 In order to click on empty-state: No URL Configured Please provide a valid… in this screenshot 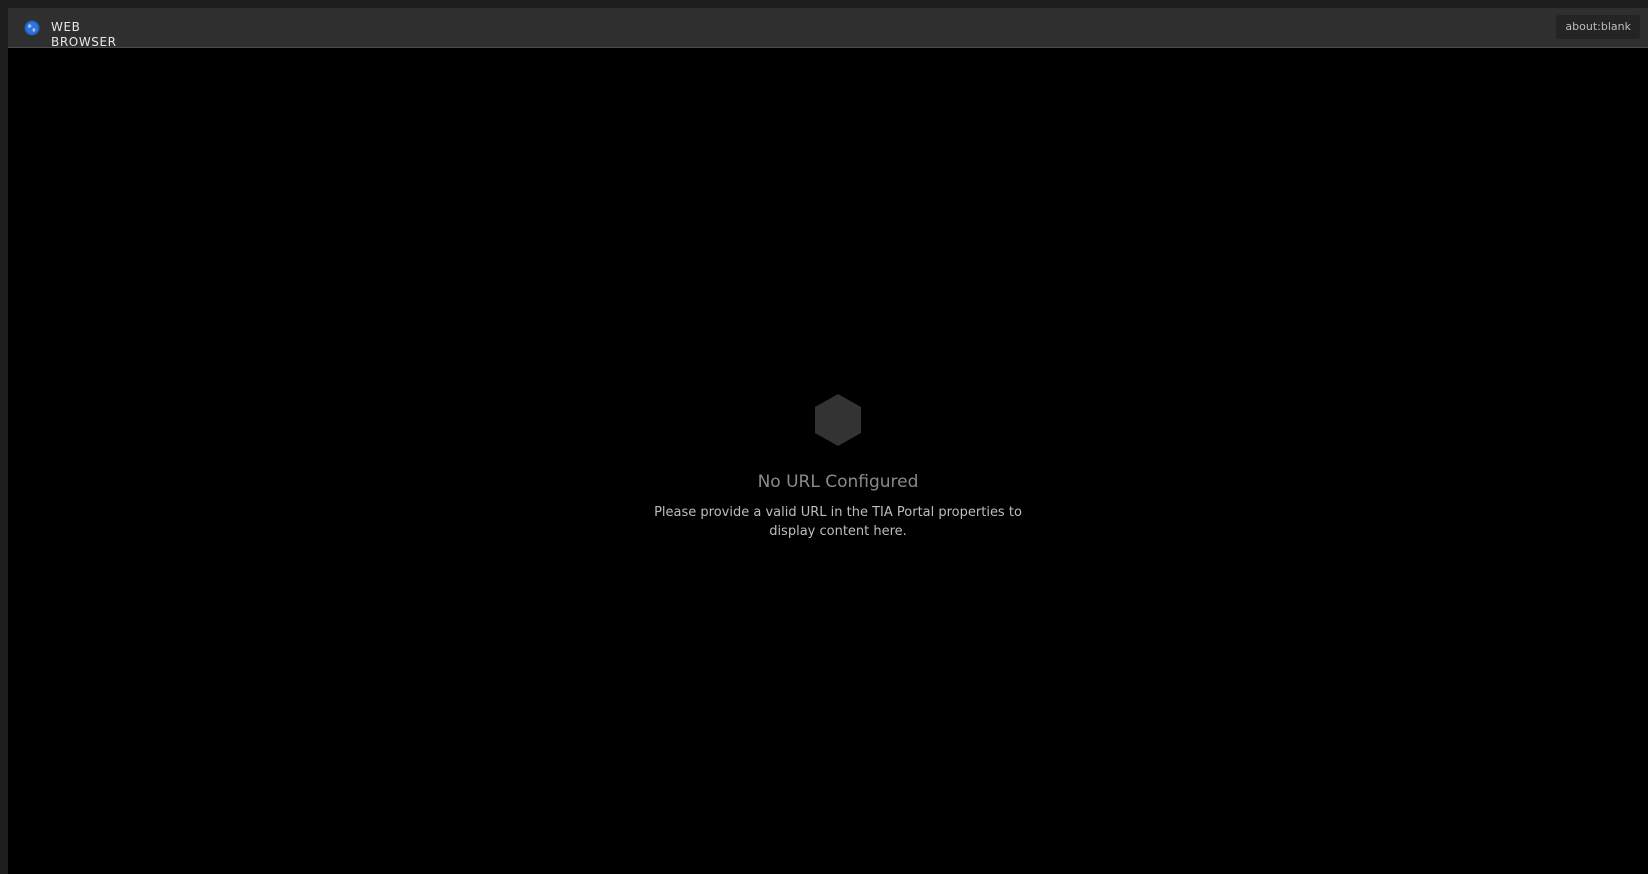, I will do `click(838, 467)`.